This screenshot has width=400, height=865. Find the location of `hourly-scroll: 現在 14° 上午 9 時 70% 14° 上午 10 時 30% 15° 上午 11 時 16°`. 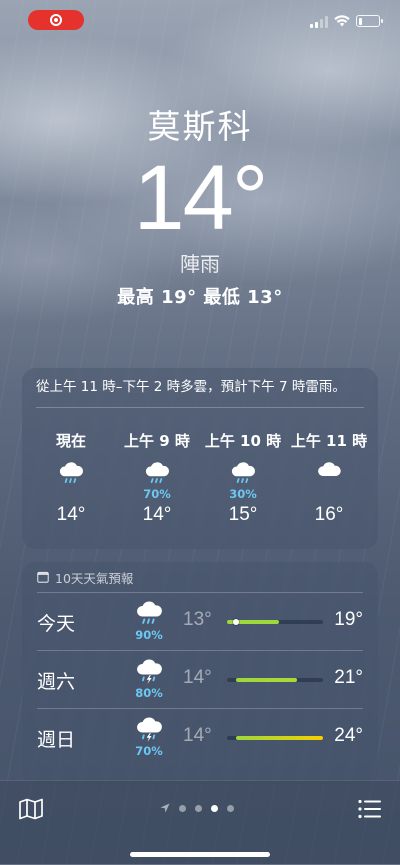

hourly-scroll: 現在 14° 上午 9 時 70% 14° 上午 10 時 30% 15° 上午 11 時 16° is located at coordinates (200, 478).